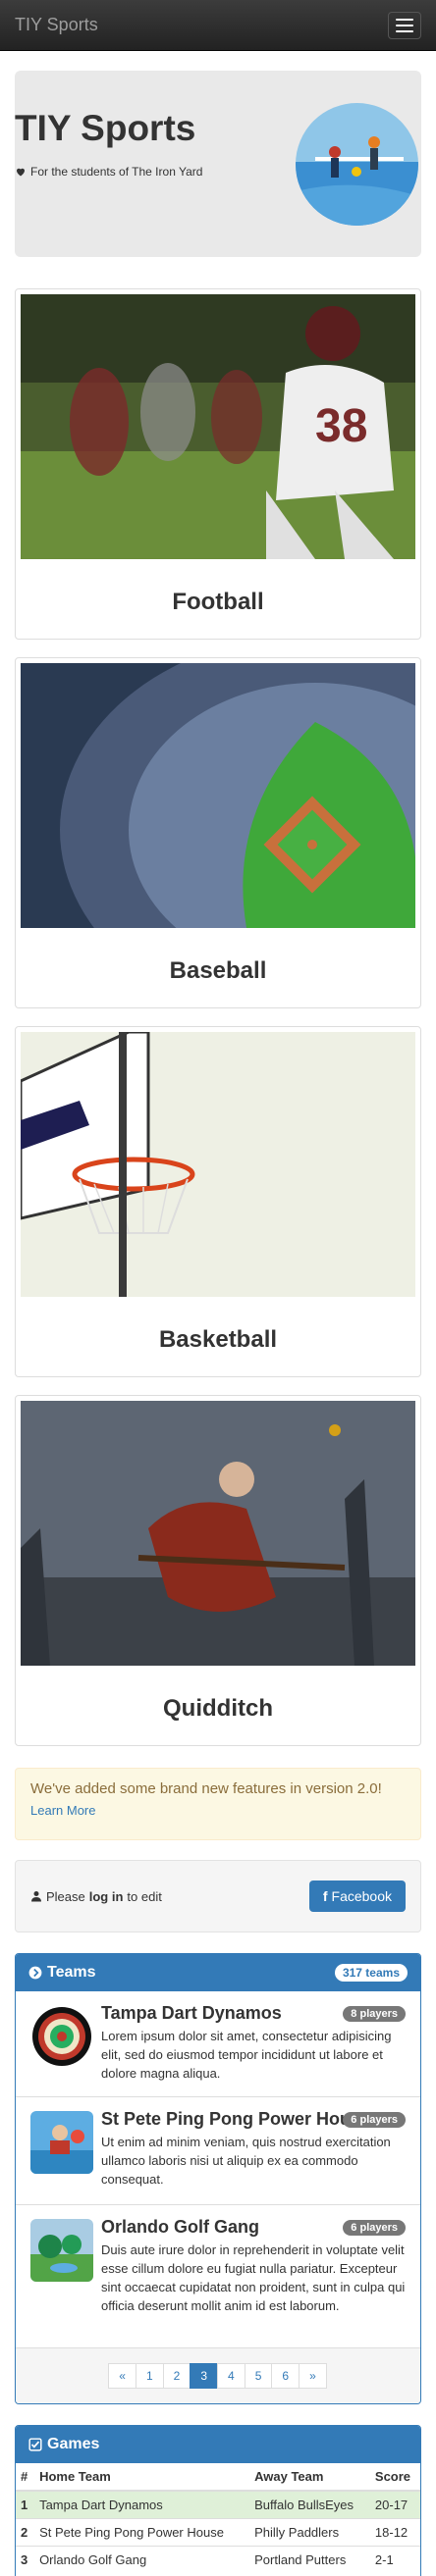  What do you see at coordinates (142, 2532) in the screenshot?
I see `home-team: St Pete Ping Pong Power House` at bounding box center [142, 2532].